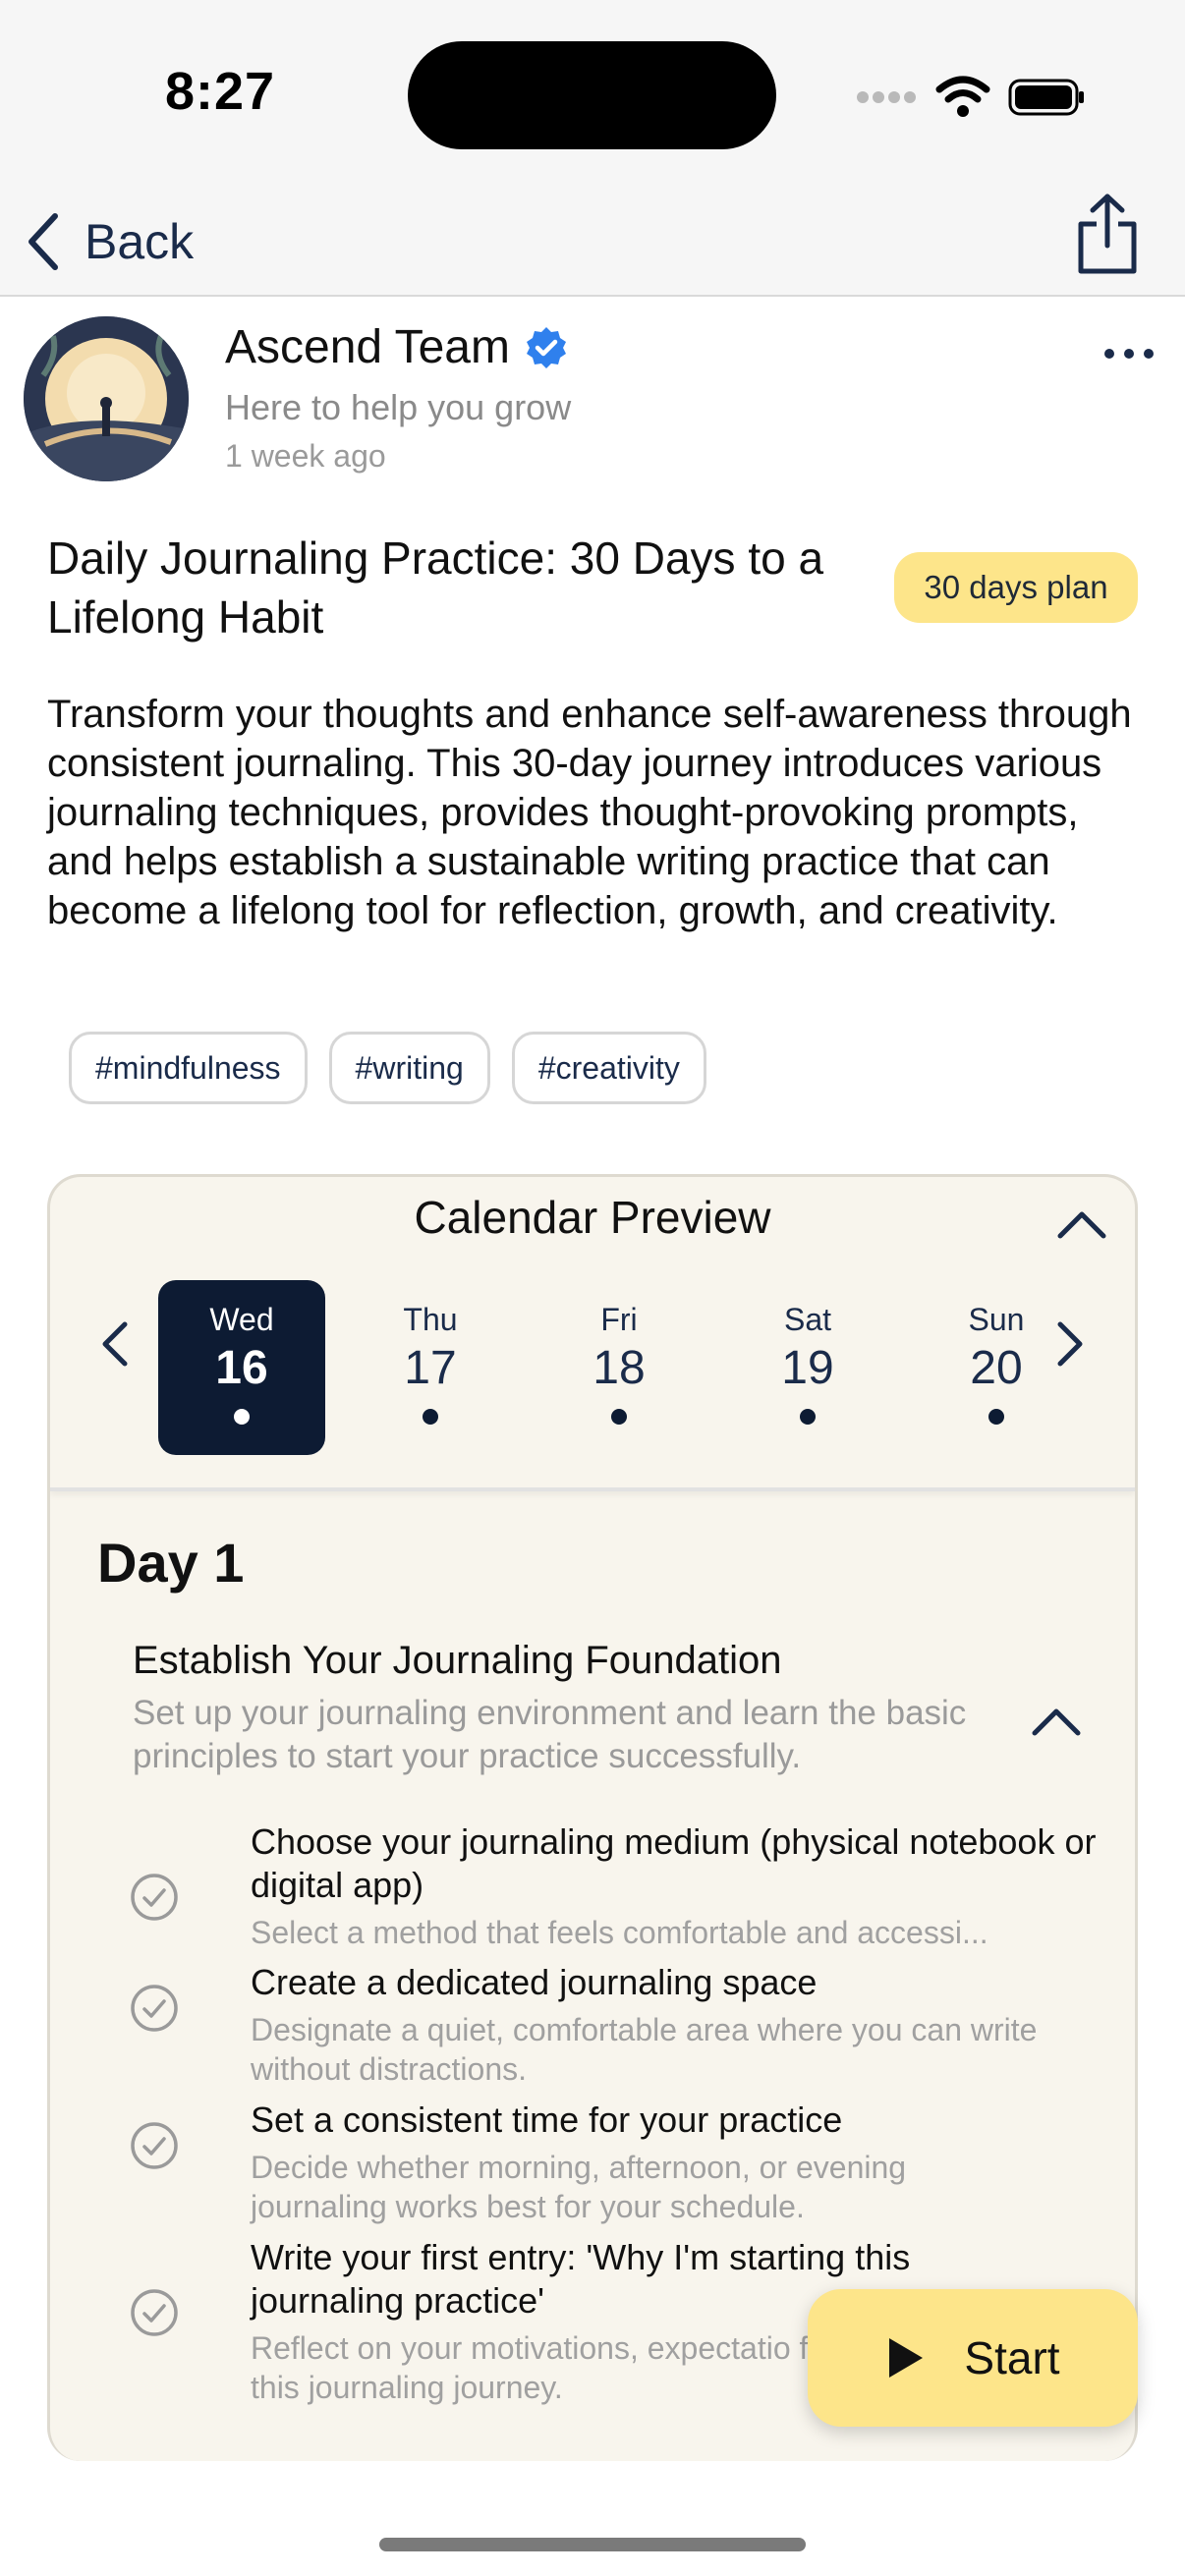 The image size is (1185, 2576). I want to click on previous-week-button, so click(114, 1344).